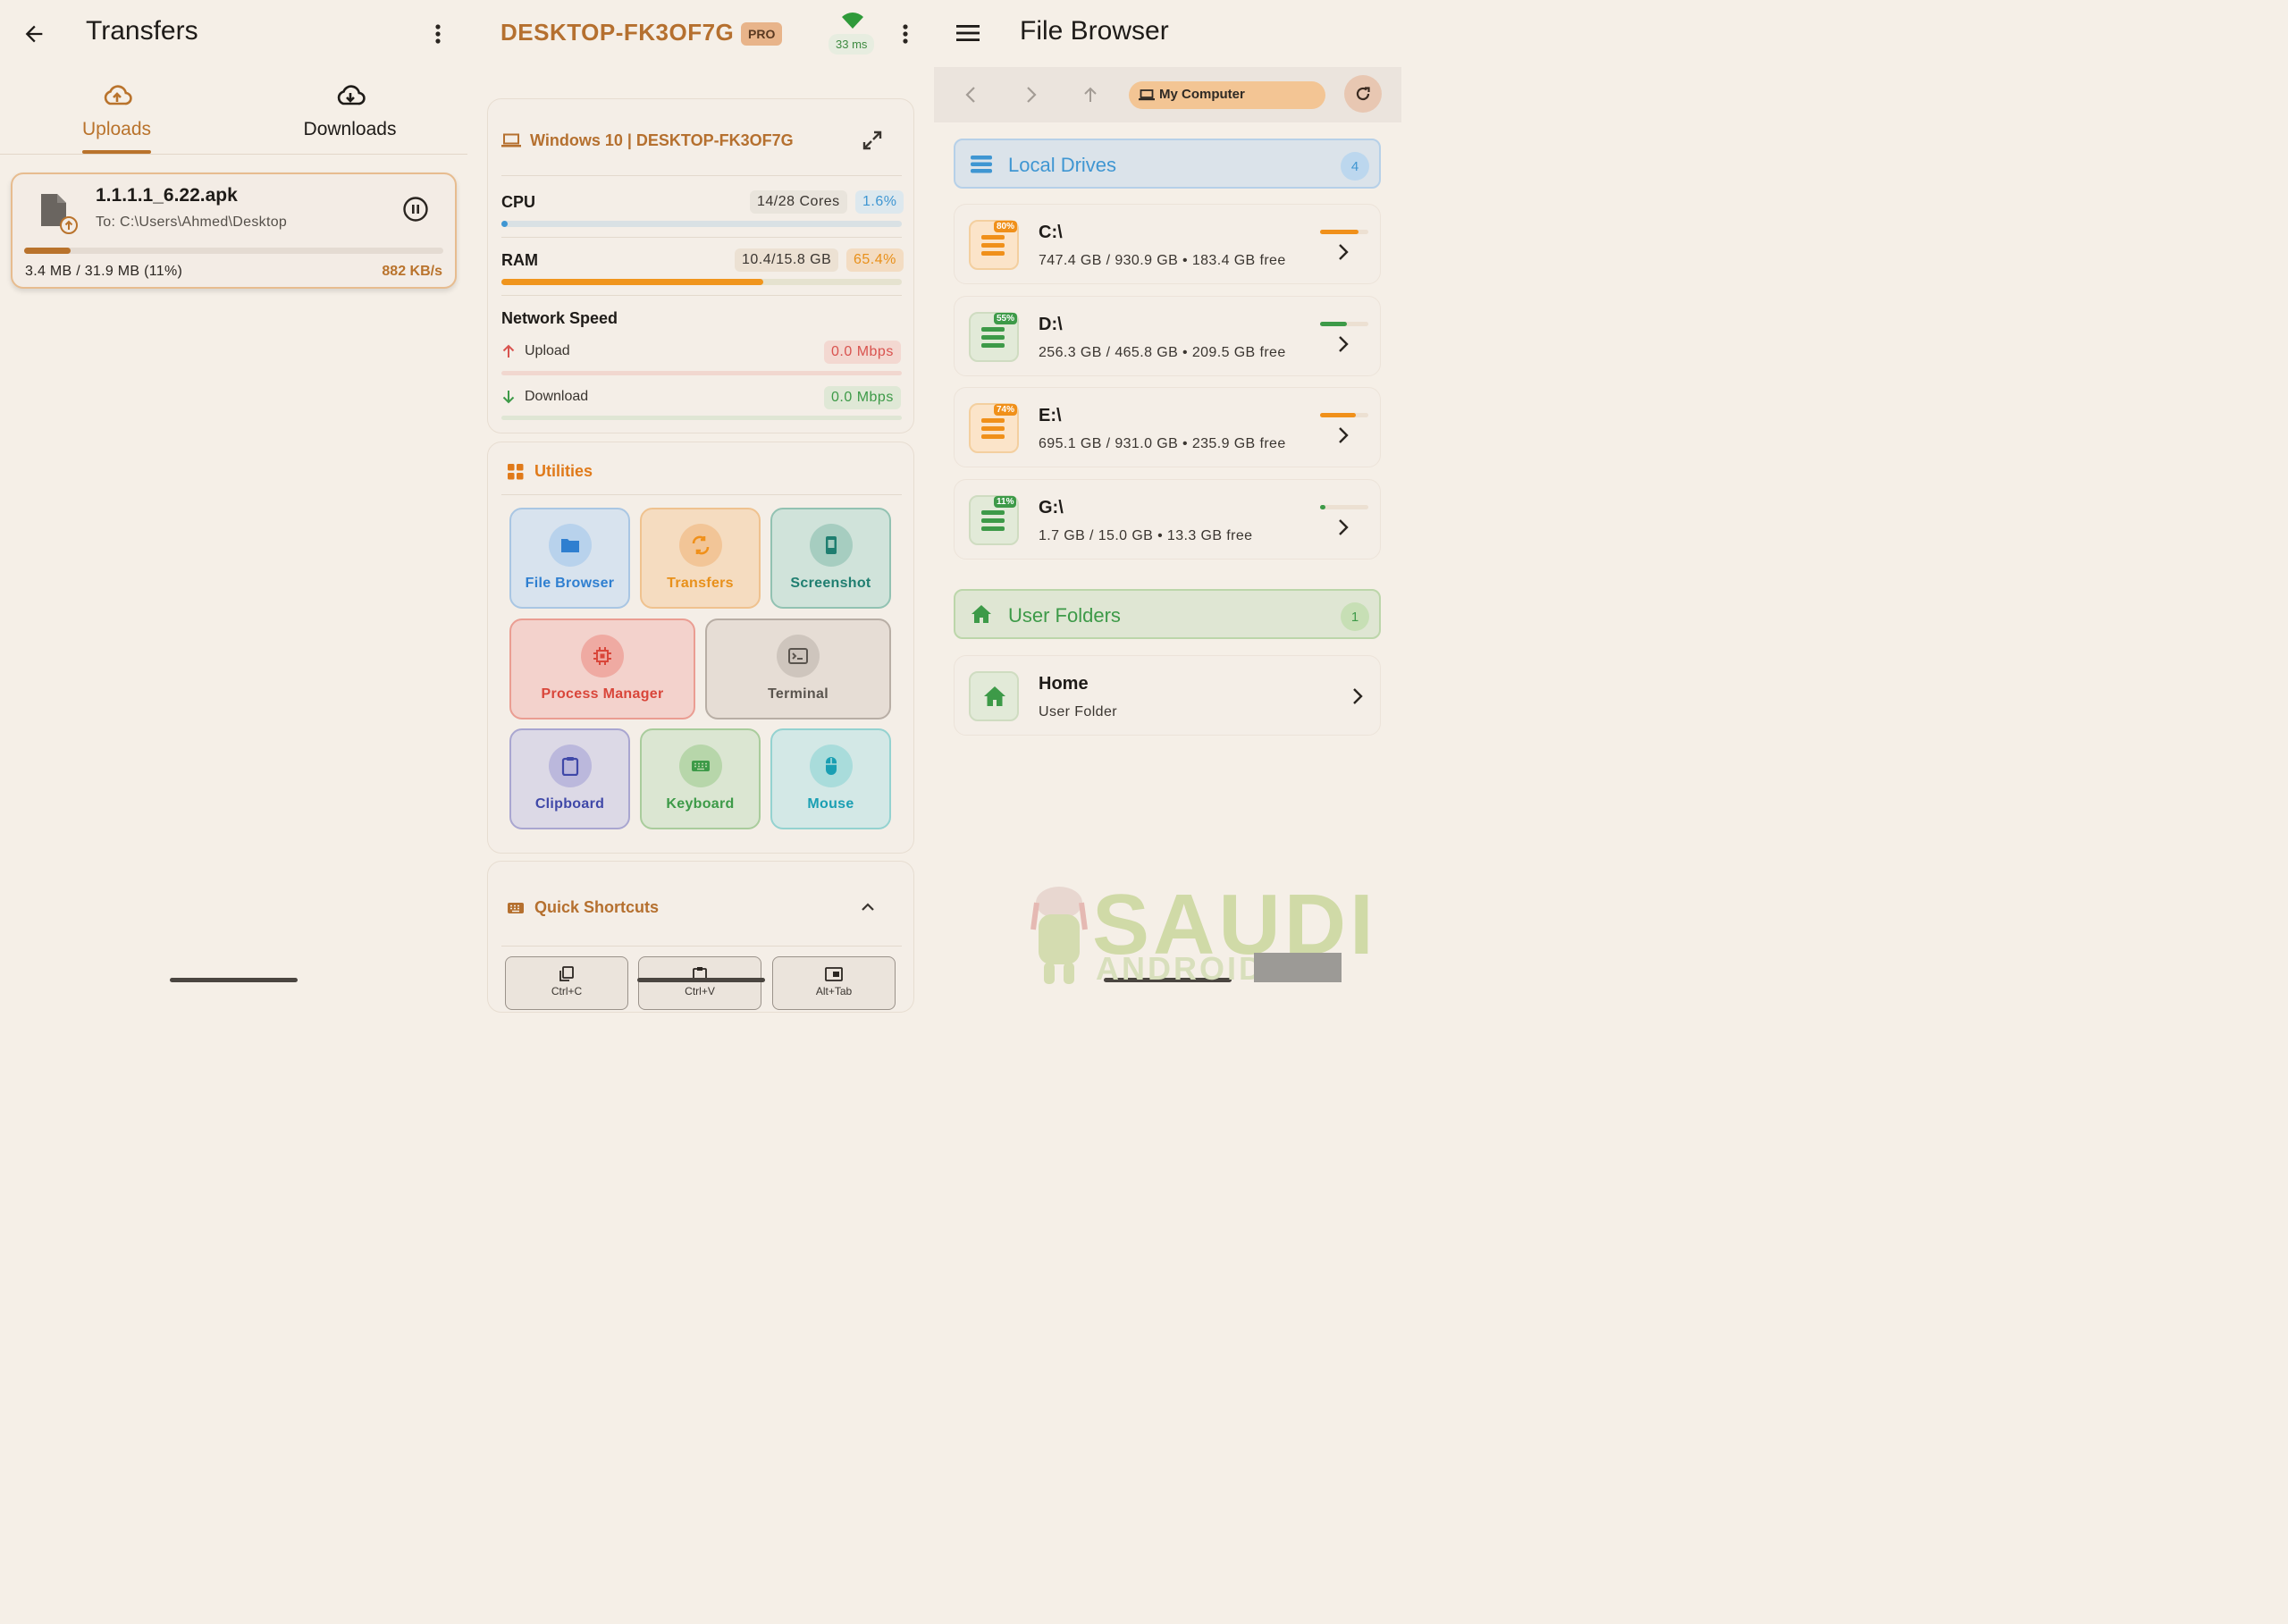 This screenshot has height=1624, width=2288. Describe the element at coordinates (831, 766) in the screenshot. I see `mouse-icon` at that location.